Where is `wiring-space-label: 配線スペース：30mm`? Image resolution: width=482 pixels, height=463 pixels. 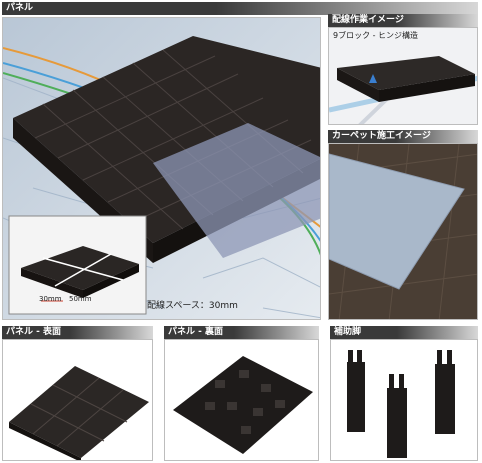
wiring-space-label: 配線スペース：30mm is located at coordinates (192, 306).